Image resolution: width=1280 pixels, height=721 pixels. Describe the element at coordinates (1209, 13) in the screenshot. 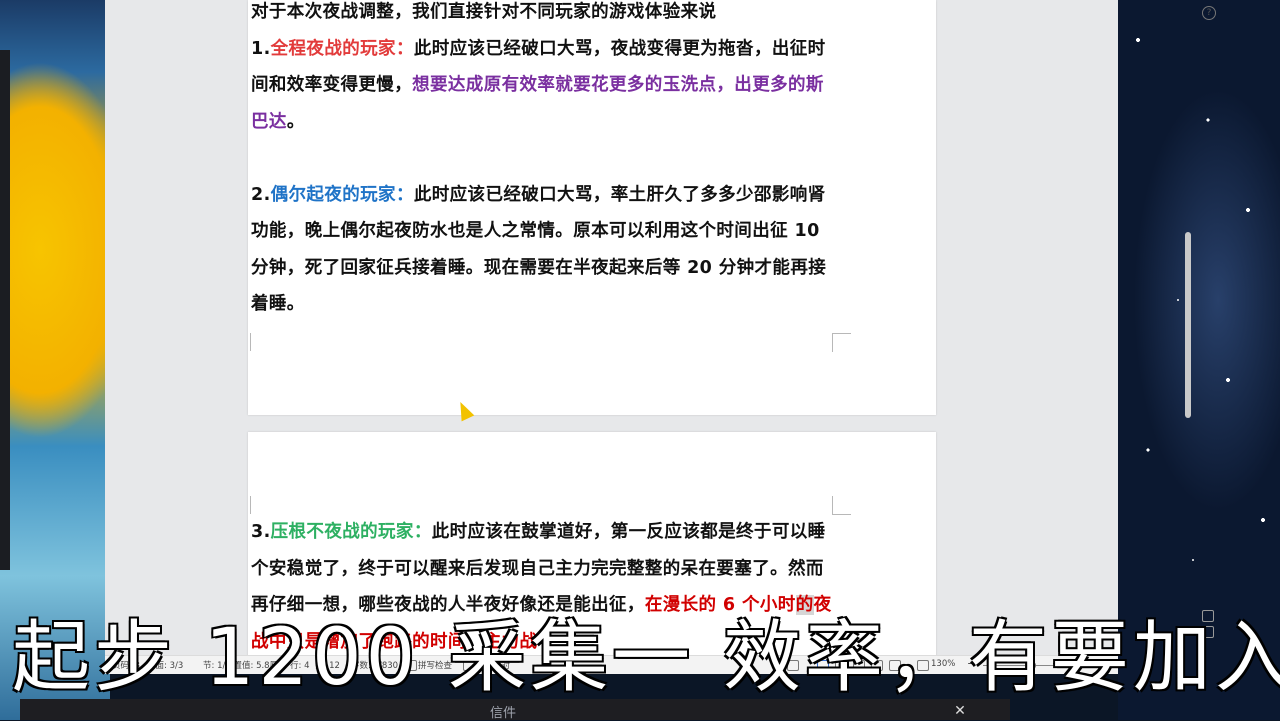

I see `question-circle-icon: ?` at that location.